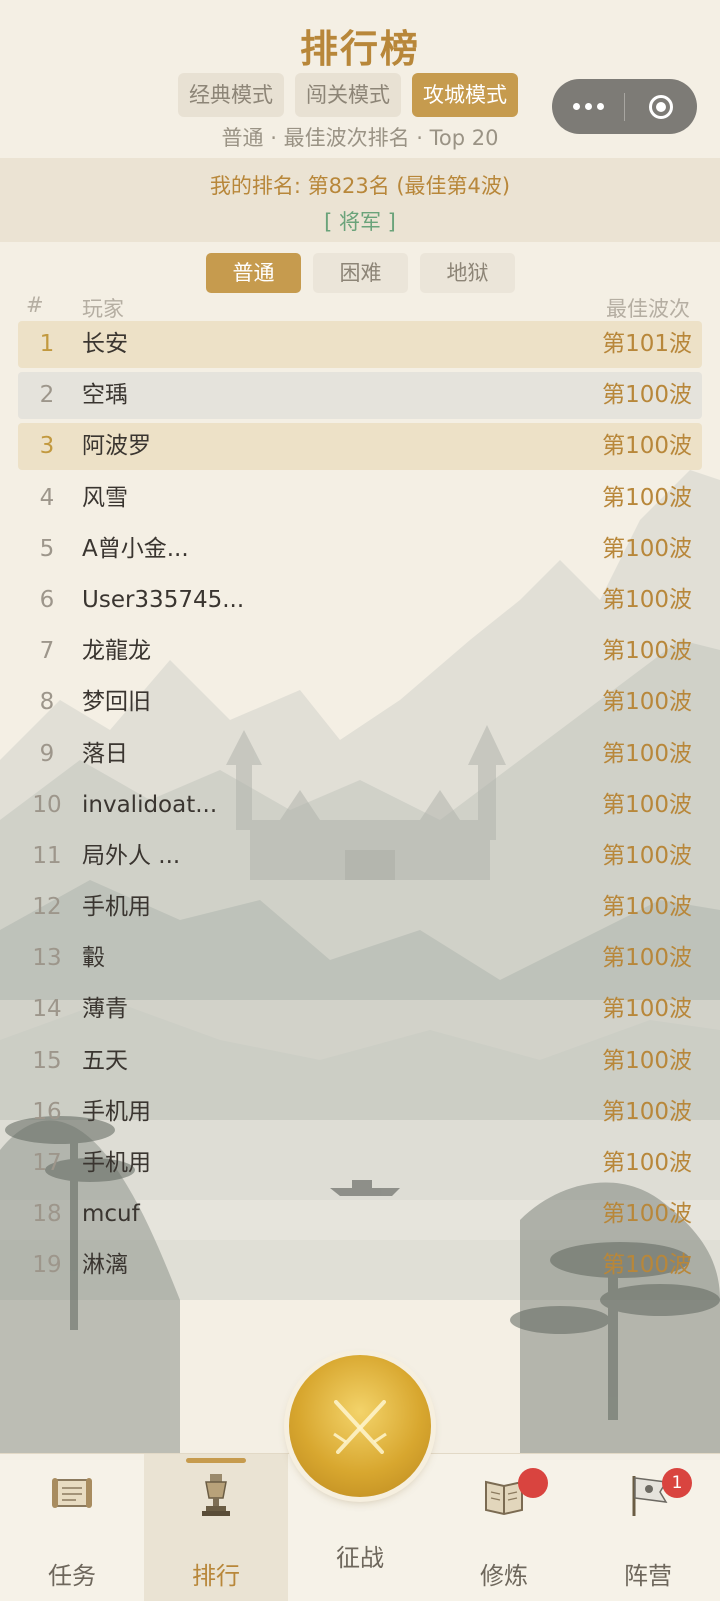  I want to click on row-best-wave: 第101波, so click(647, 344).